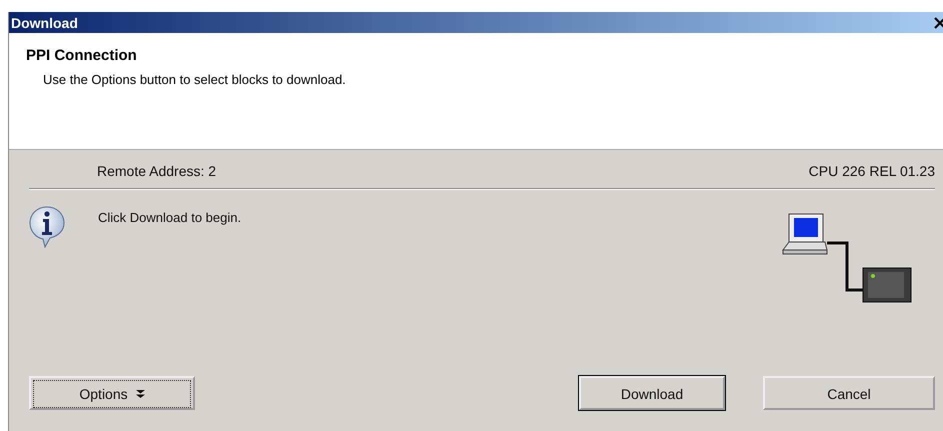 The height and width of the screenshot is (431, 943). I want to click on remote-address: Remote Address: 2, so click(156, 171).